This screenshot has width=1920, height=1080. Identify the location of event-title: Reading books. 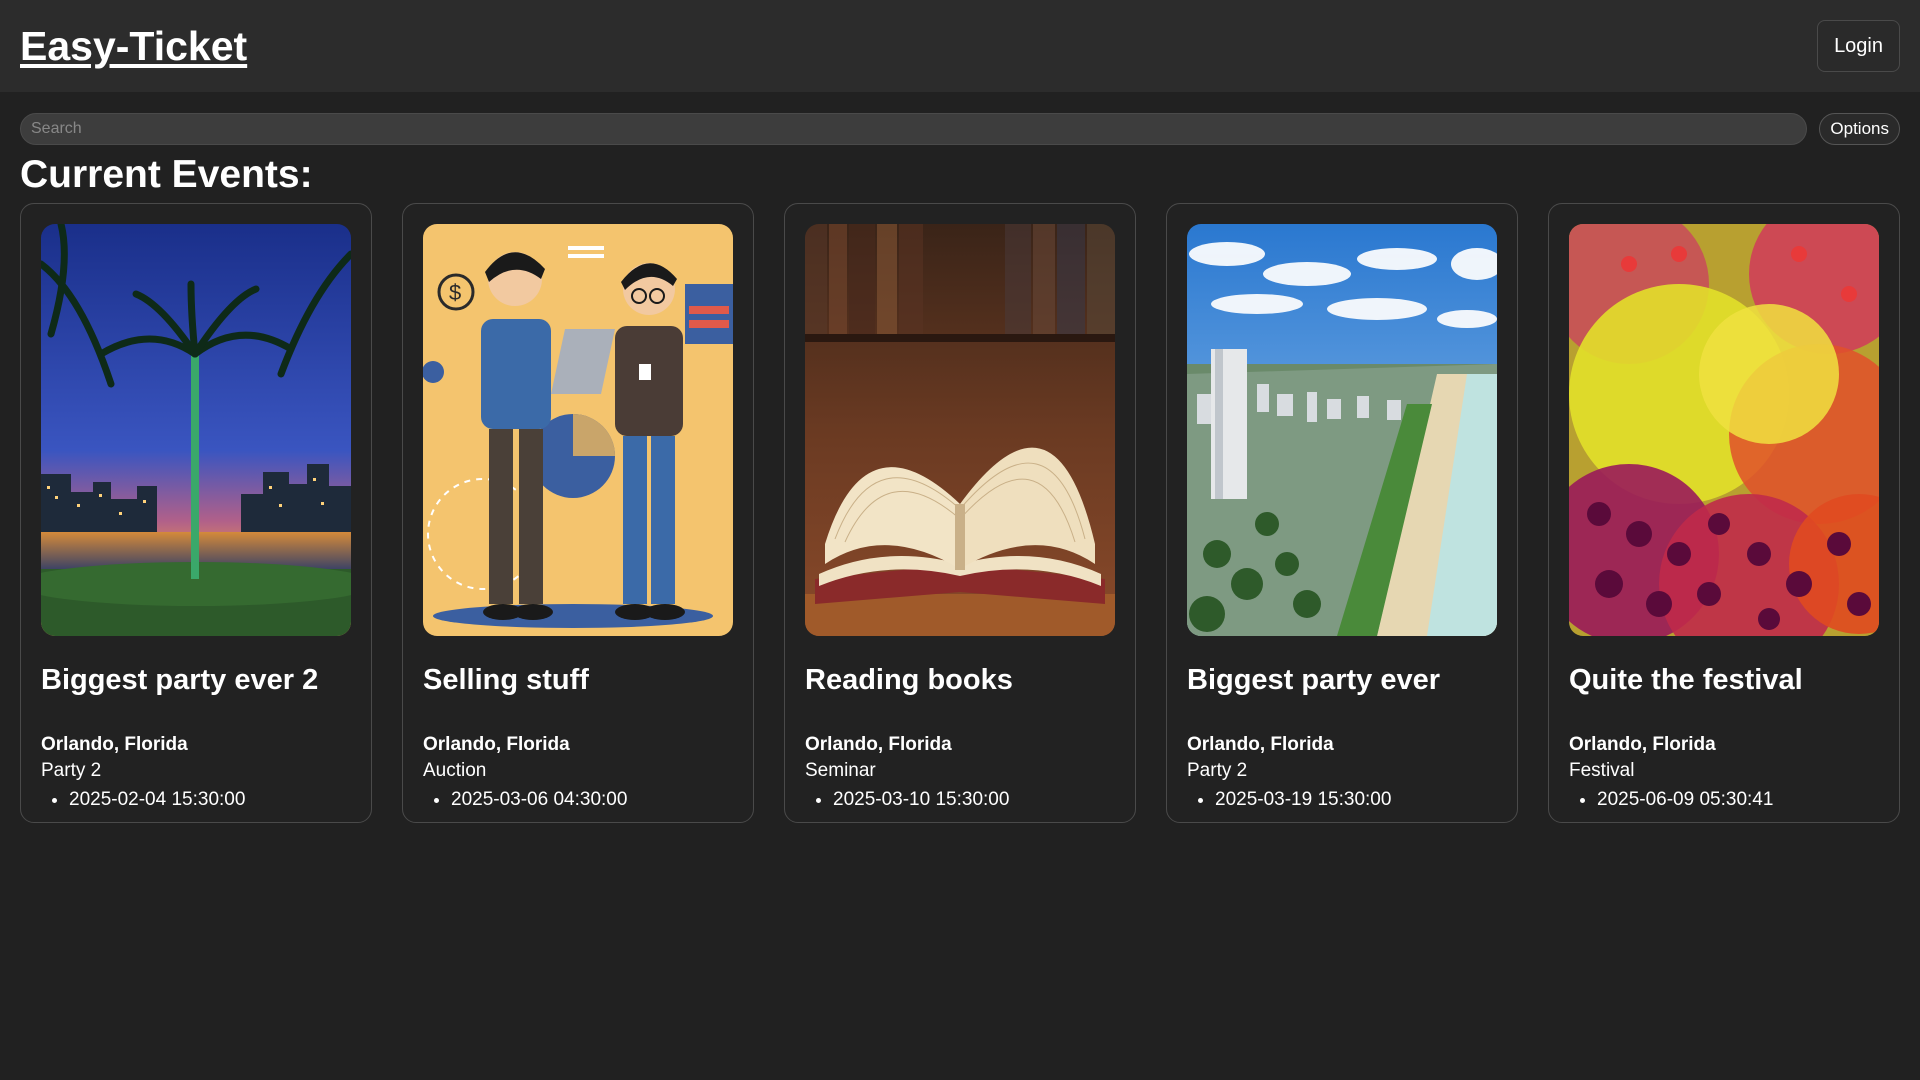
(909, 680).